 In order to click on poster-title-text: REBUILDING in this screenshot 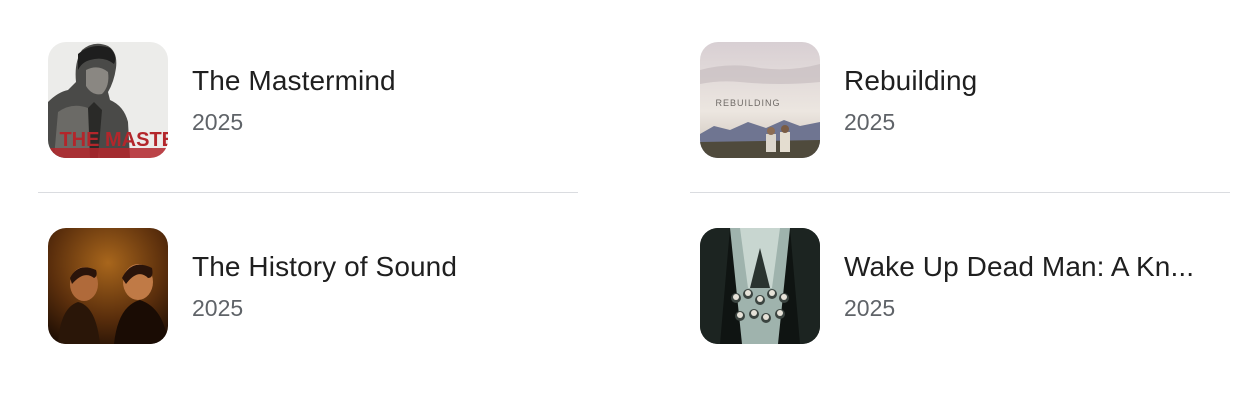, I will do `click(747, 103)`.